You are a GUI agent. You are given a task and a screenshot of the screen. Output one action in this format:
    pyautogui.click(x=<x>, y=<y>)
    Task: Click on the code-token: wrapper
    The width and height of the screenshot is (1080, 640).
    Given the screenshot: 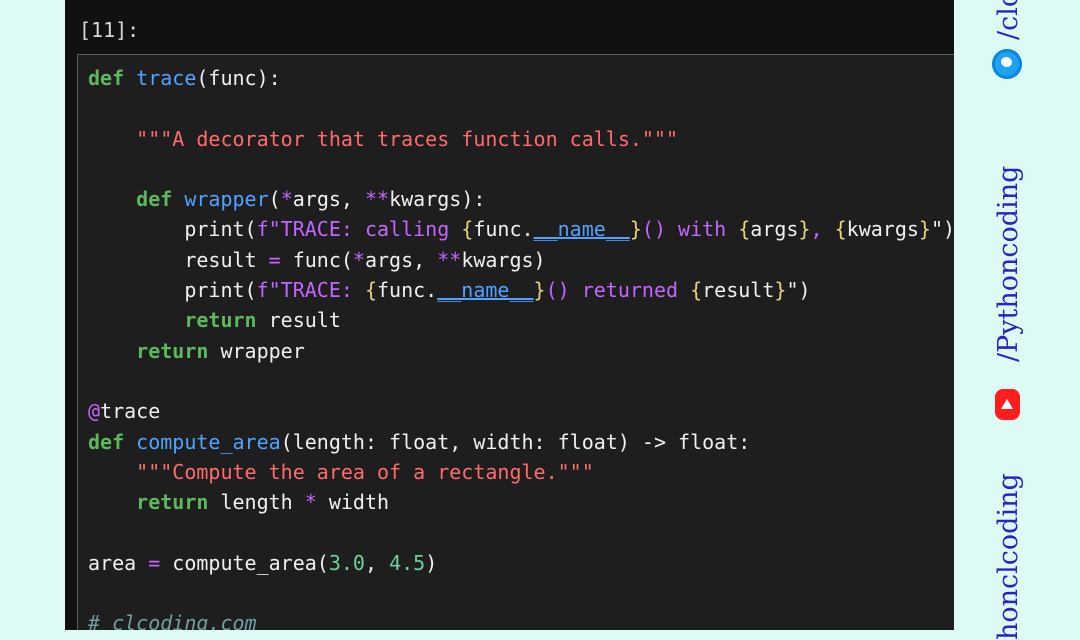 What is the action you would take?
    pyautogui.click(x=256, y=350)
    